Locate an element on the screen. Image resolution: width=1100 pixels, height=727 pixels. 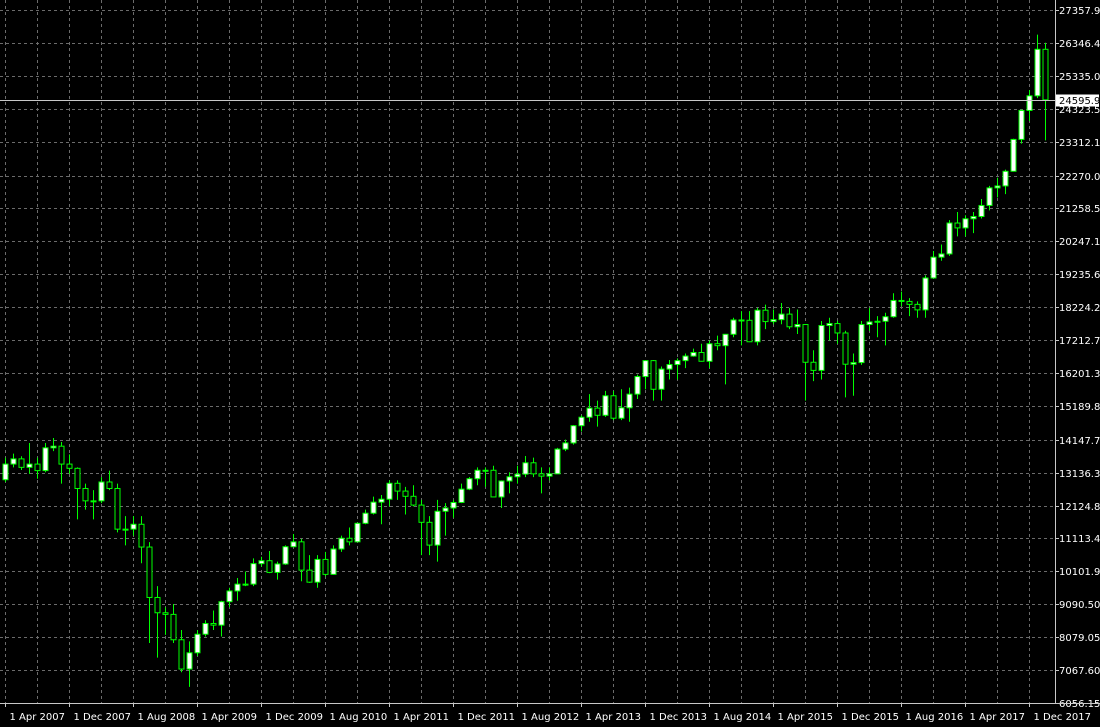
x-tick-label: 1 Dec 2009 is located at coordinates (295, 717).